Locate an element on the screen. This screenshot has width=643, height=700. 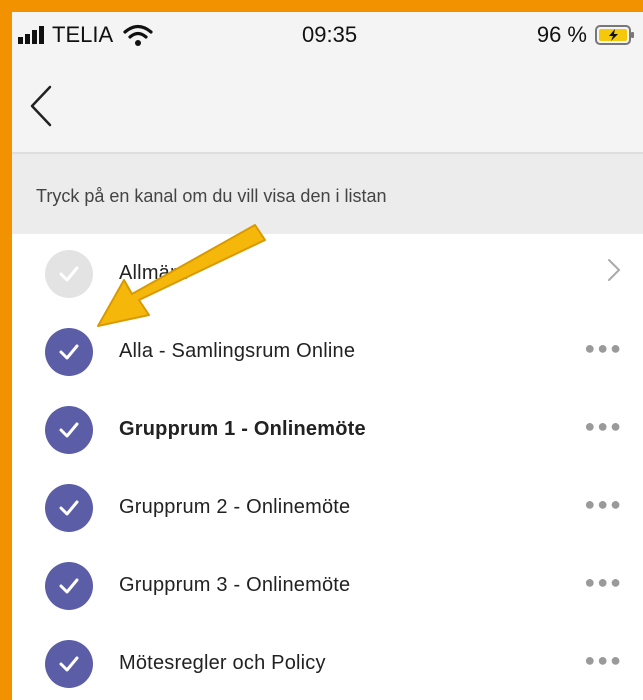
channel-label: Allmänt is located at coordinates (153, 273).